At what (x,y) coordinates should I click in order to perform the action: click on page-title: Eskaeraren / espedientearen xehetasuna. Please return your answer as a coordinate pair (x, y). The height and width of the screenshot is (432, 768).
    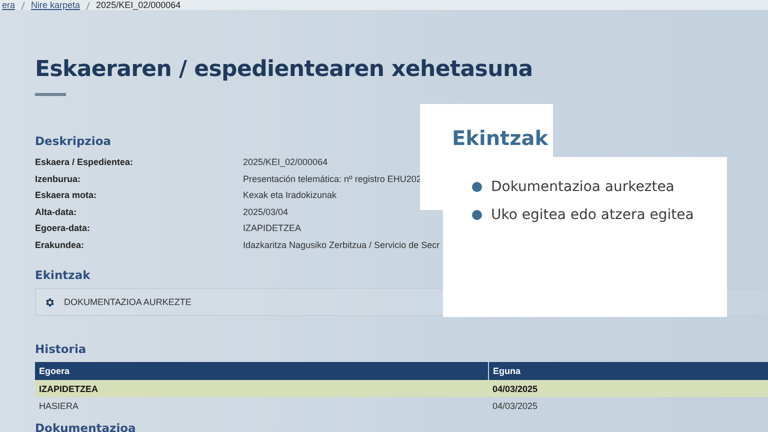
    Looking at the image, I should click on (284, 70).